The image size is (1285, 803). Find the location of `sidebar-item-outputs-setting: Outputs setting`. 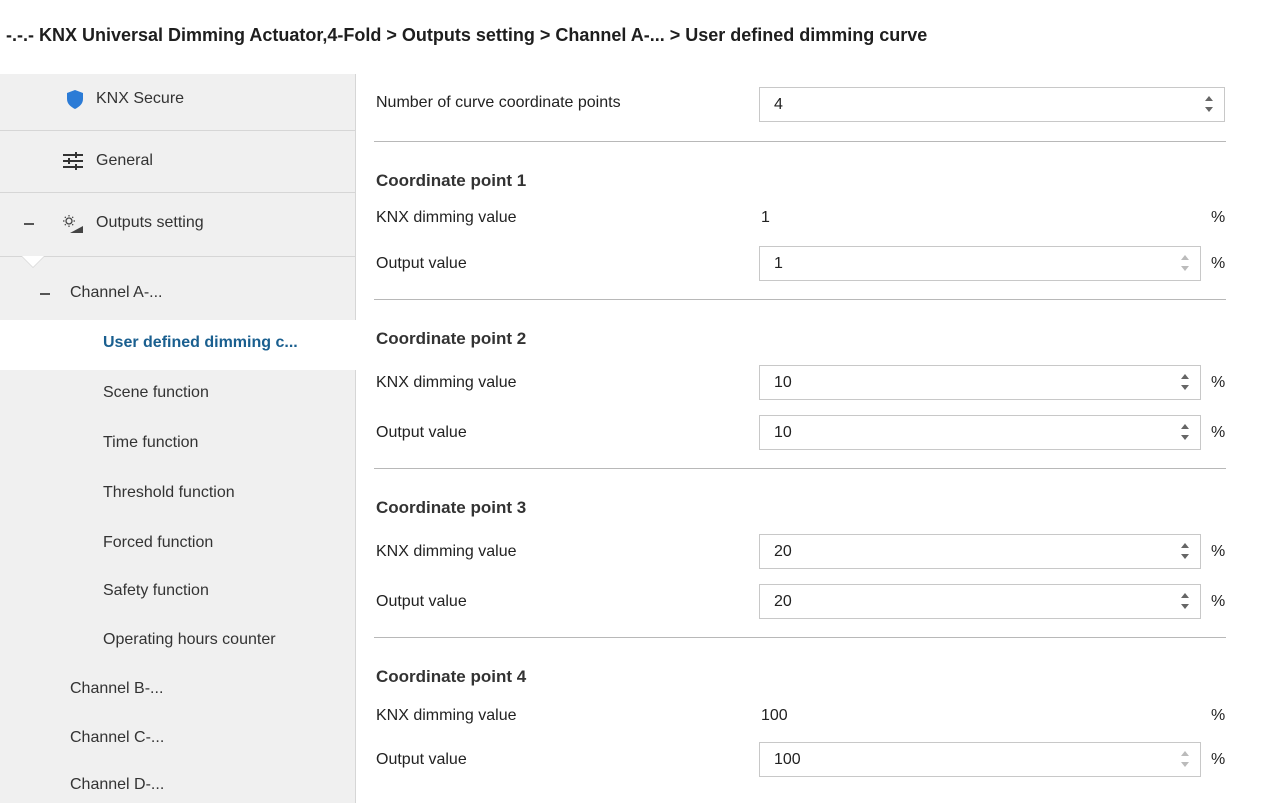

sidebar-item-outputs-setting: Outputs setting is located at coordinates (178, 225).